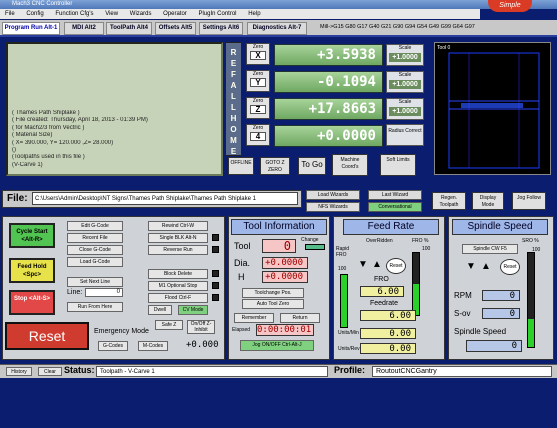 This screenshot has width=557, height=428. I want to click on menu-help: Help, so click(254, 14).